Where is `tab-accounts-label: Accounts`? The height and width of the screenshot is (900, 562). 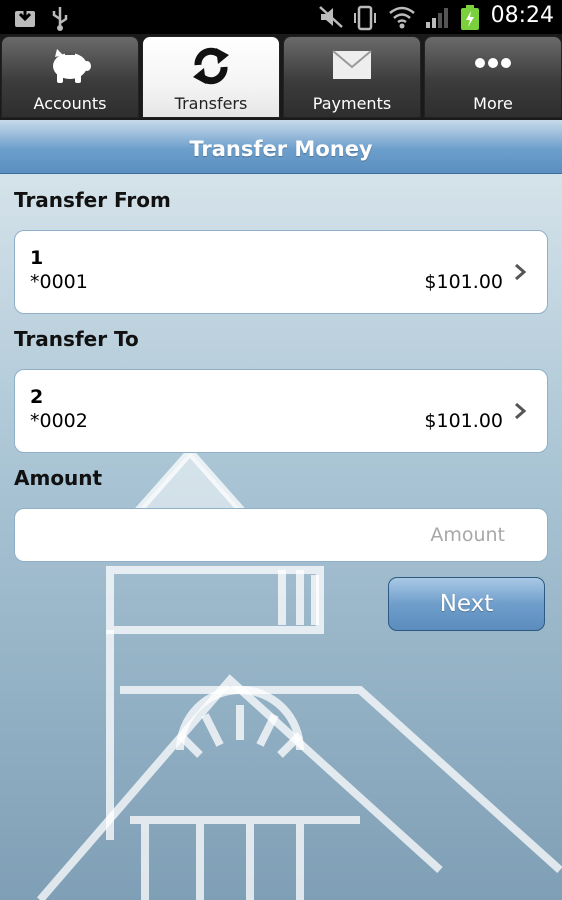 tab-accounts-label: Accounts is located at coordinates (70, 103).